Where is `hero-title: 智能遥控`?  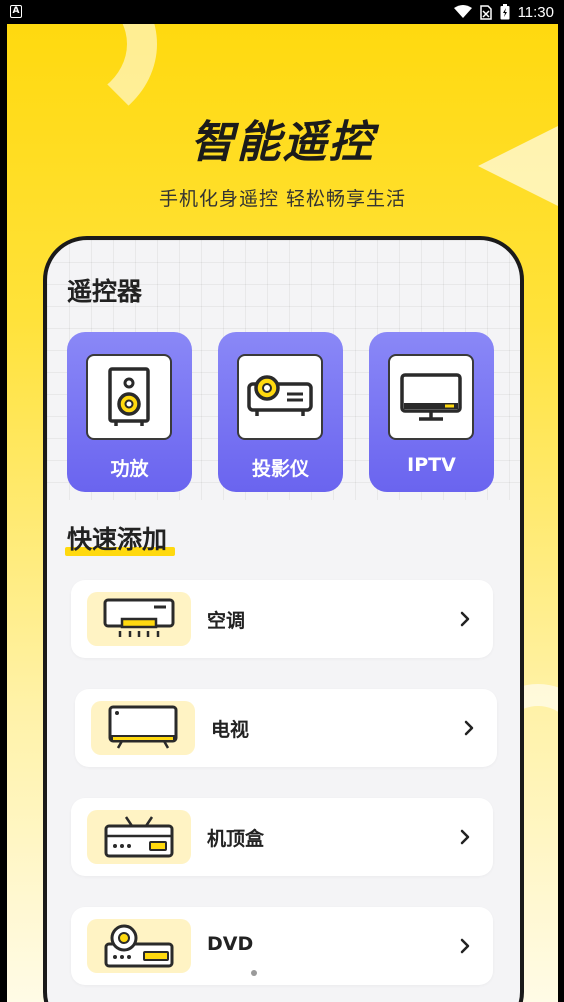
hero-title: 智能遥控 is located at coordinates (282, 142).